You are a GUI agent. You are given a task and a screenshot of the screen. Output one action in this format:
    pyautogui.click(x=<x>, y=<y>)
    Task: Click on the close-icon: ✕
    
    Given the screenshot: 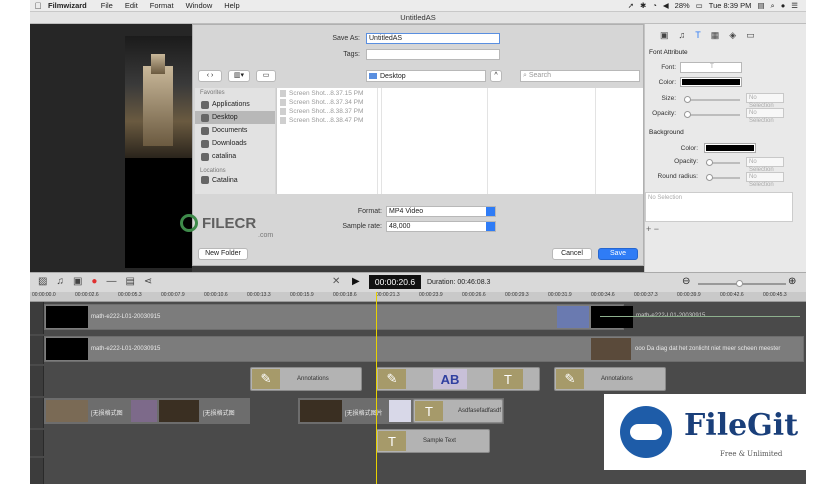 What is the action you would take?
    pyautogui.click(x=336, y=281)
    